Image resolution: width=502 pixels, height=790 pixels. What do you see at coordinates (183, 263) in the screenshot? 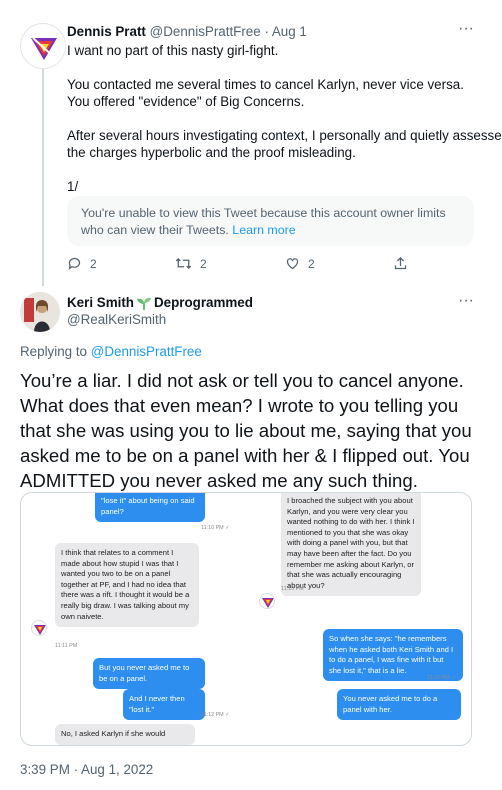
I see `retweet-icon` at bounding box center [183, 263].